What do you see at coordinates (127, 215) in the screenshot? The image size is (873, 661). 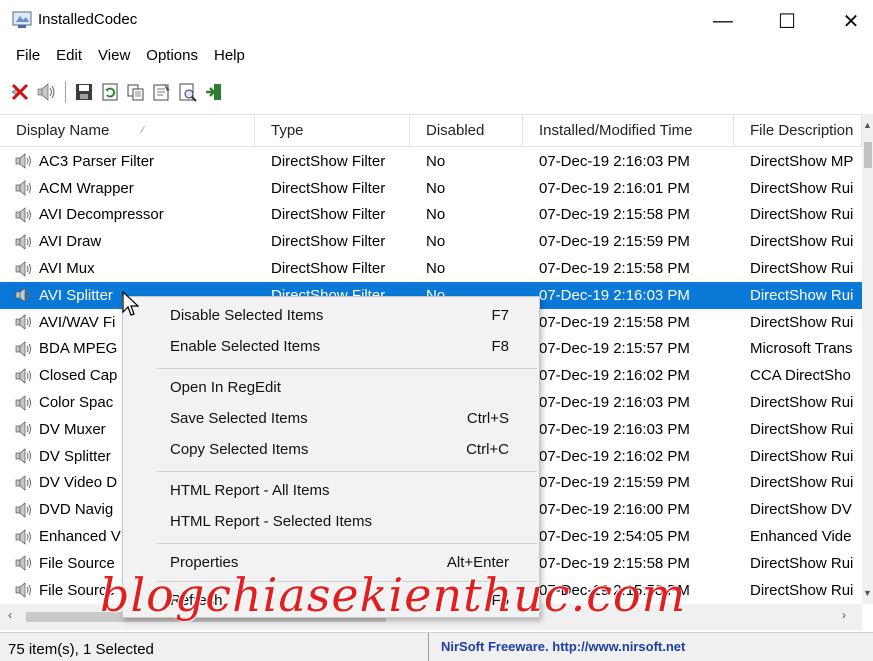 I see `cell-display-name: AVI Decompressor` at bounding box center [127, 215].